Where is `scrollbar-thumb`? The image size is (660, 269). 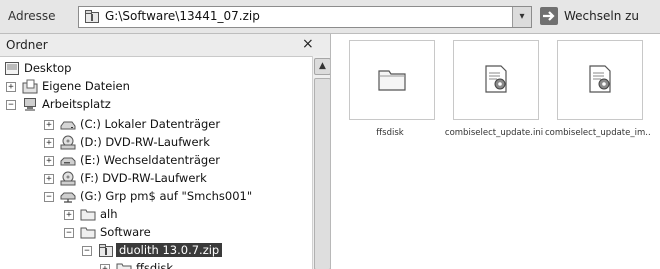
scrollbar-thumb is located at coordinates (322, 173).